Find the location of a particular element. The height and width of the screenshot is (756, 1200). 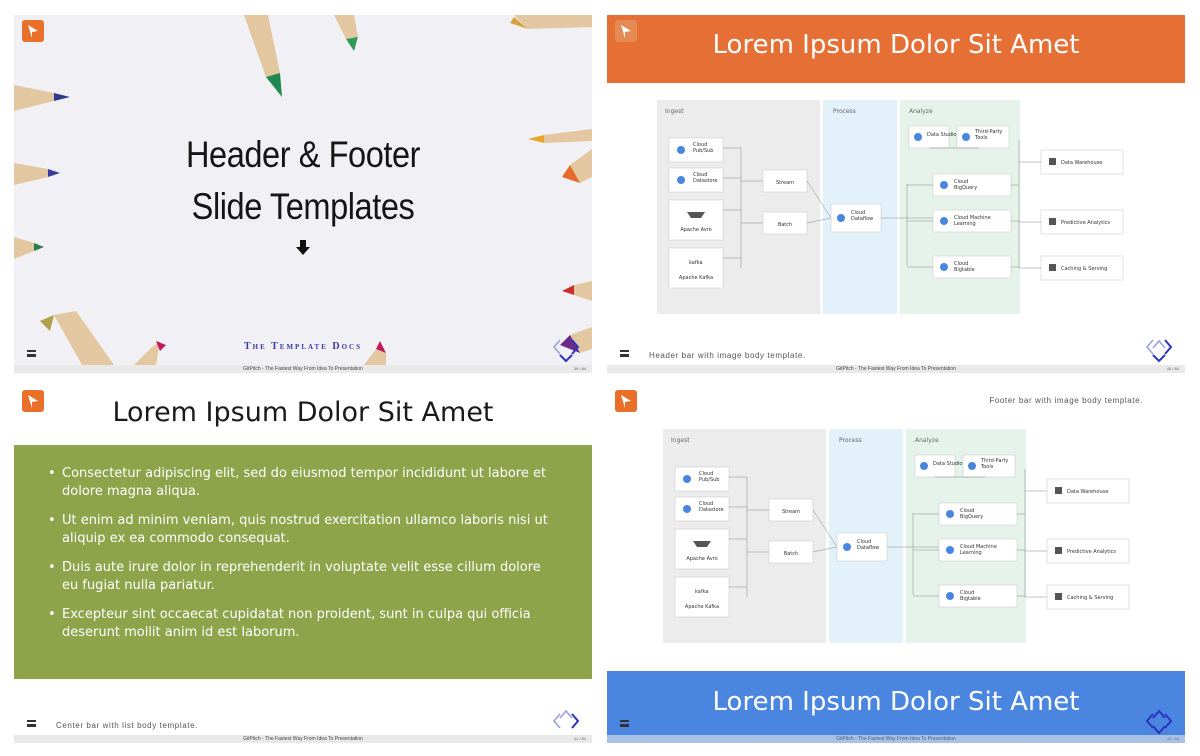

slide-title: Lorem Ipsum Dolor Sit Amet is located at coordinates (303, 412).